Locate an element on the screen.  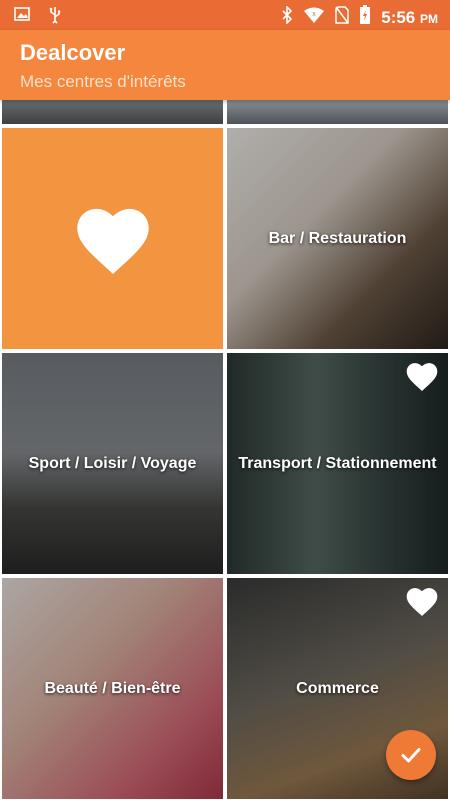
partial-row is located at coordinates (225, 113).